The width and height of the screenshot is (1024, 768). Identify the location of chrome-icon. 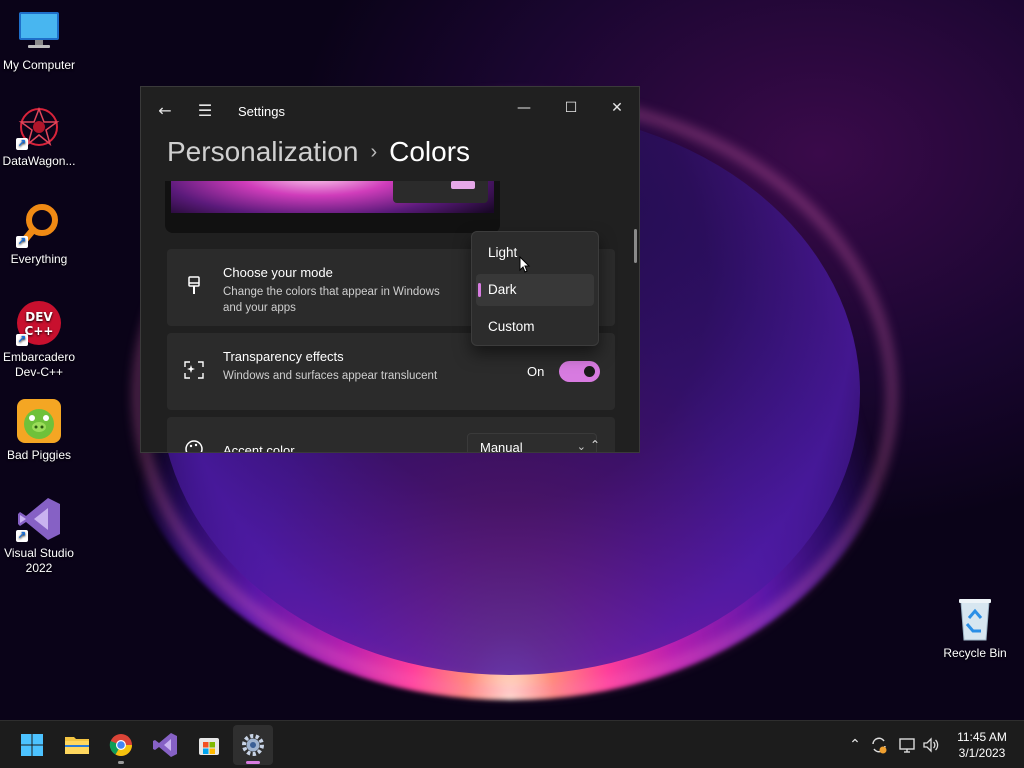
(120, 745).